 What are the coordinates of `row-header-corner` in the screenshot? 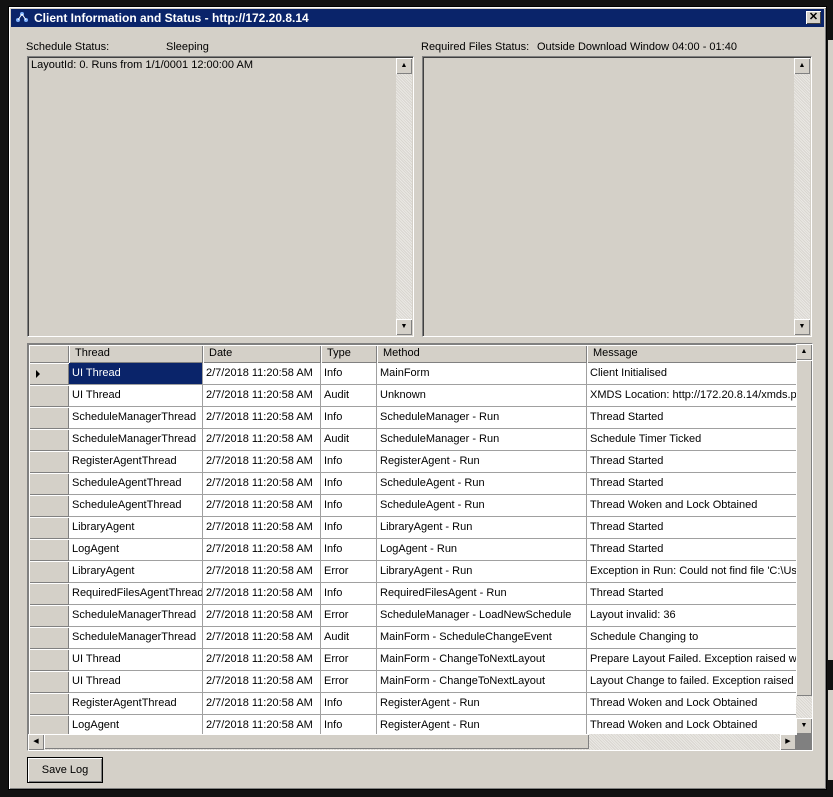 It's located at (49, 354).